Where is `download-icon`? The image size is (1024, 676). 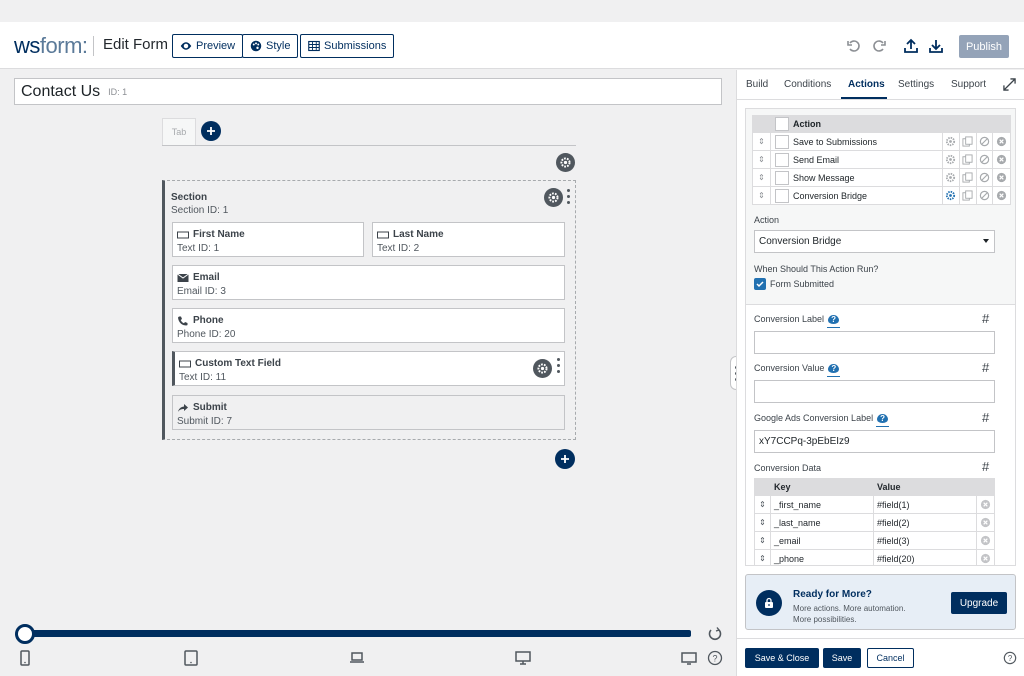 download-icon is located at coordinates (936, 46).